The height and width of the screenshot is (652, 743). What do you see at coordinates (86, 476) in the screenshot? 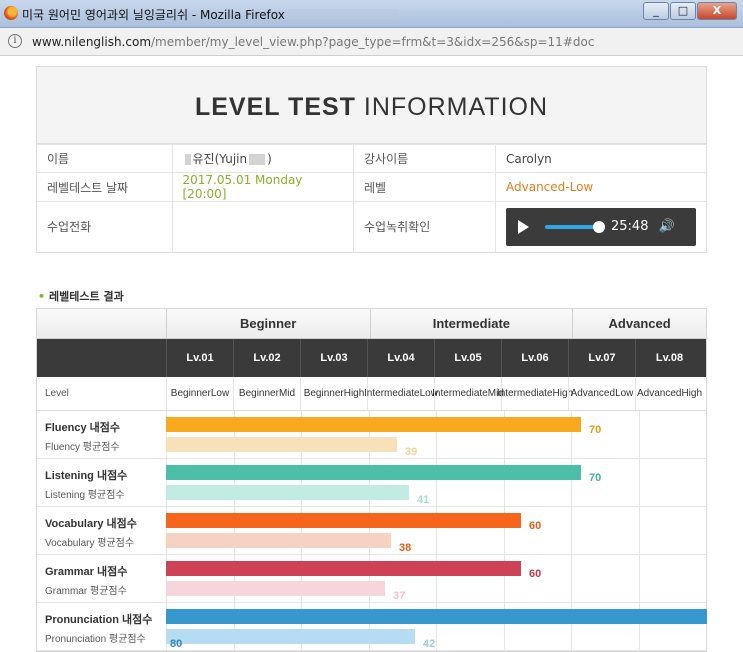
I see `my-score-label: Listening 내점수` at bounding box center [86, 476].